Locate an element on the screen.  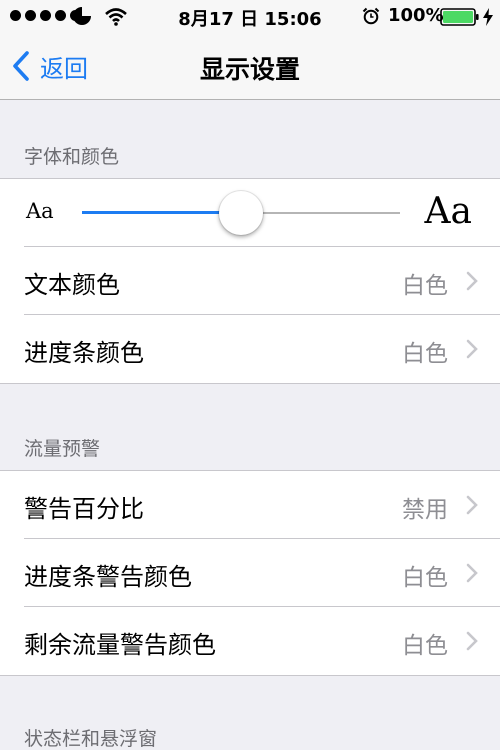
progress-warning-color-row: 进度条警告颜色 白色 is located at coordinates (250, 573).